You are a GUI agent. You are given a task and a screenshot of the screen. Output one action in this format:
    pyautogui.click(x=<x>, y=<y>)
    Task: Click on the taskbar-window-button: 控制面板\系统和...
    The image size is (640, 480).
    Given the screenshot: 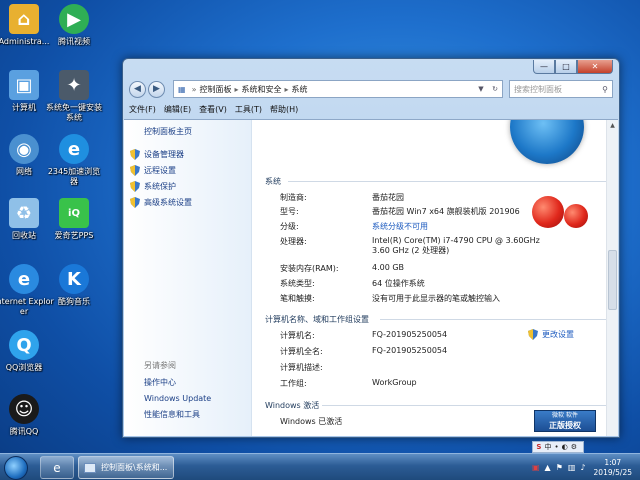 What is the action you would take?
    pyautogui.click(x=126, y=467)
    